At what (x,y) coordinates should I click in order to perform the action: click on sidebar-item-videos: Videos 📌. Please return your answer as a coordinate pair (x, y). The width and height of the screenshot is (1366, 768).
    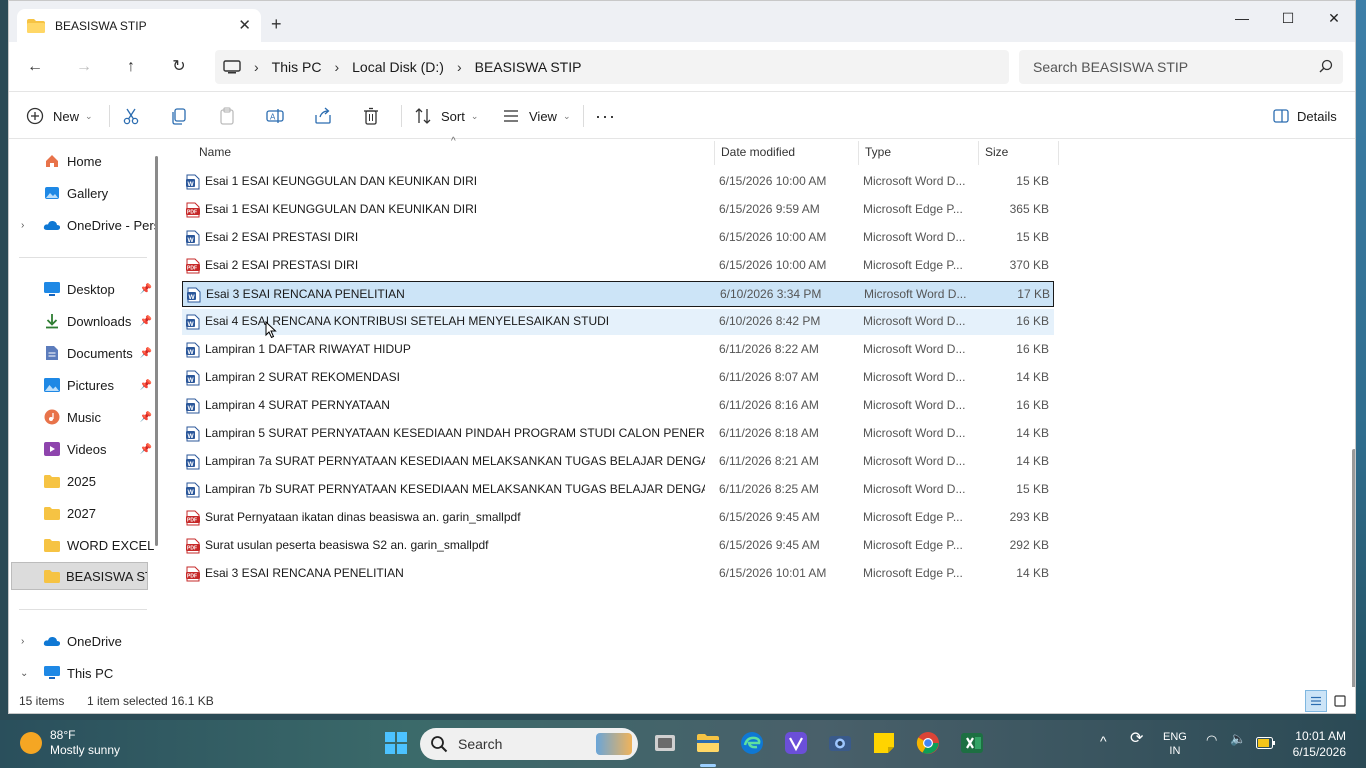
    Looking at the image, I should click on (82, 449).